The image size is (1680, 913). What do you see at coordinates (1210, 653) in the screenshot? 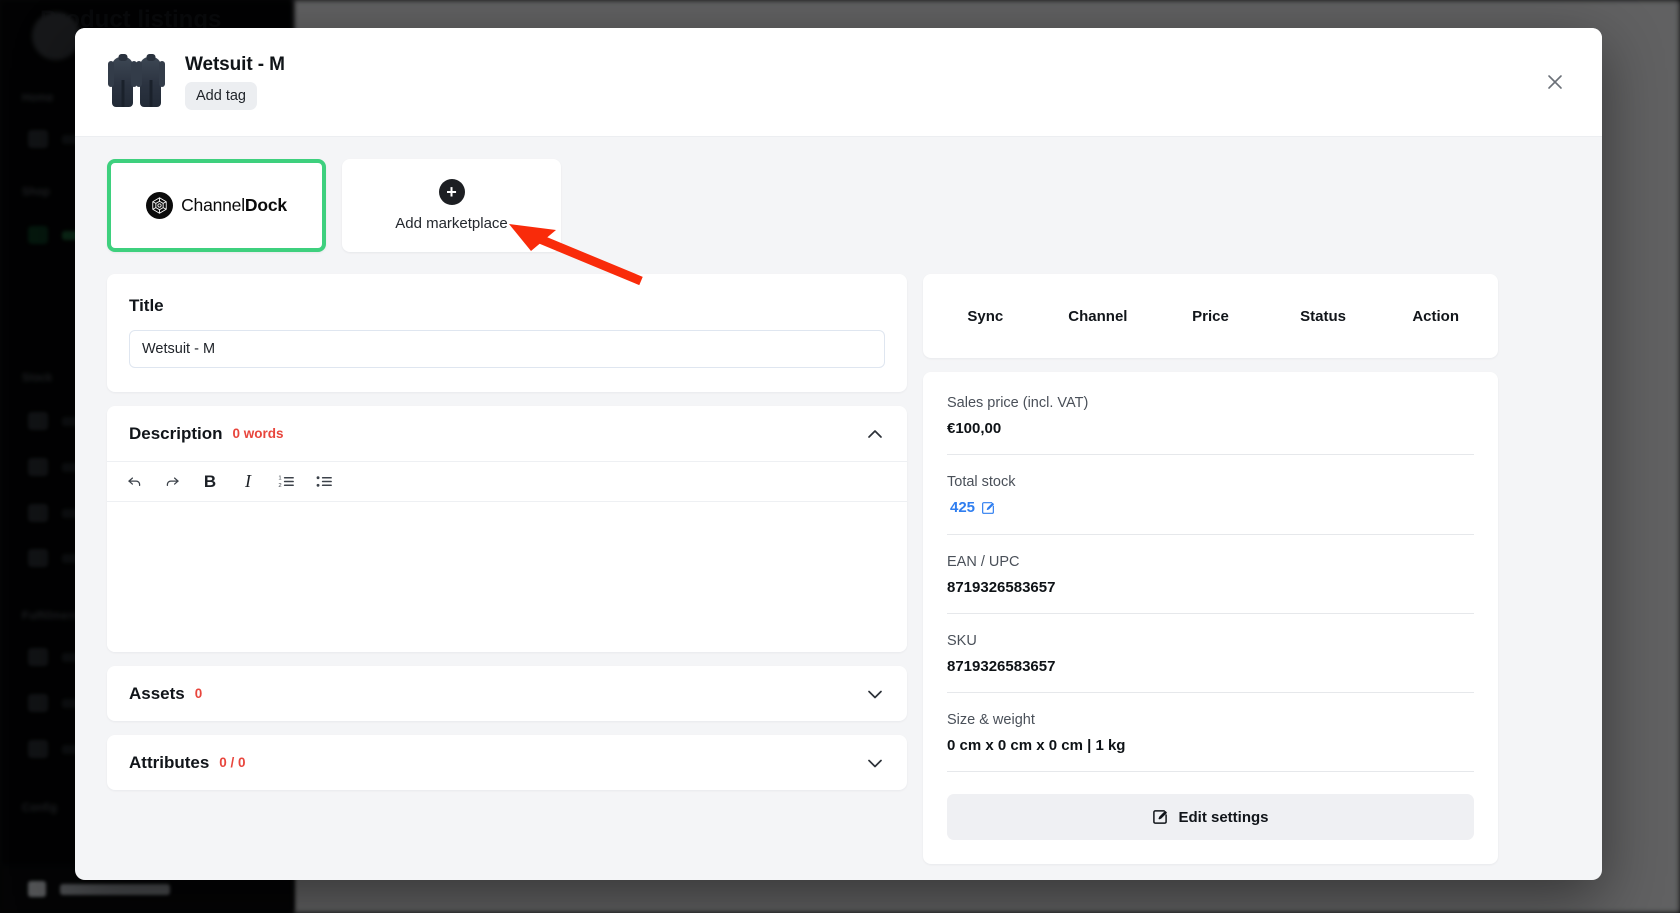
I see `detail-row-sku: SKU 8719326583657` at bounding box center [1210, 653].